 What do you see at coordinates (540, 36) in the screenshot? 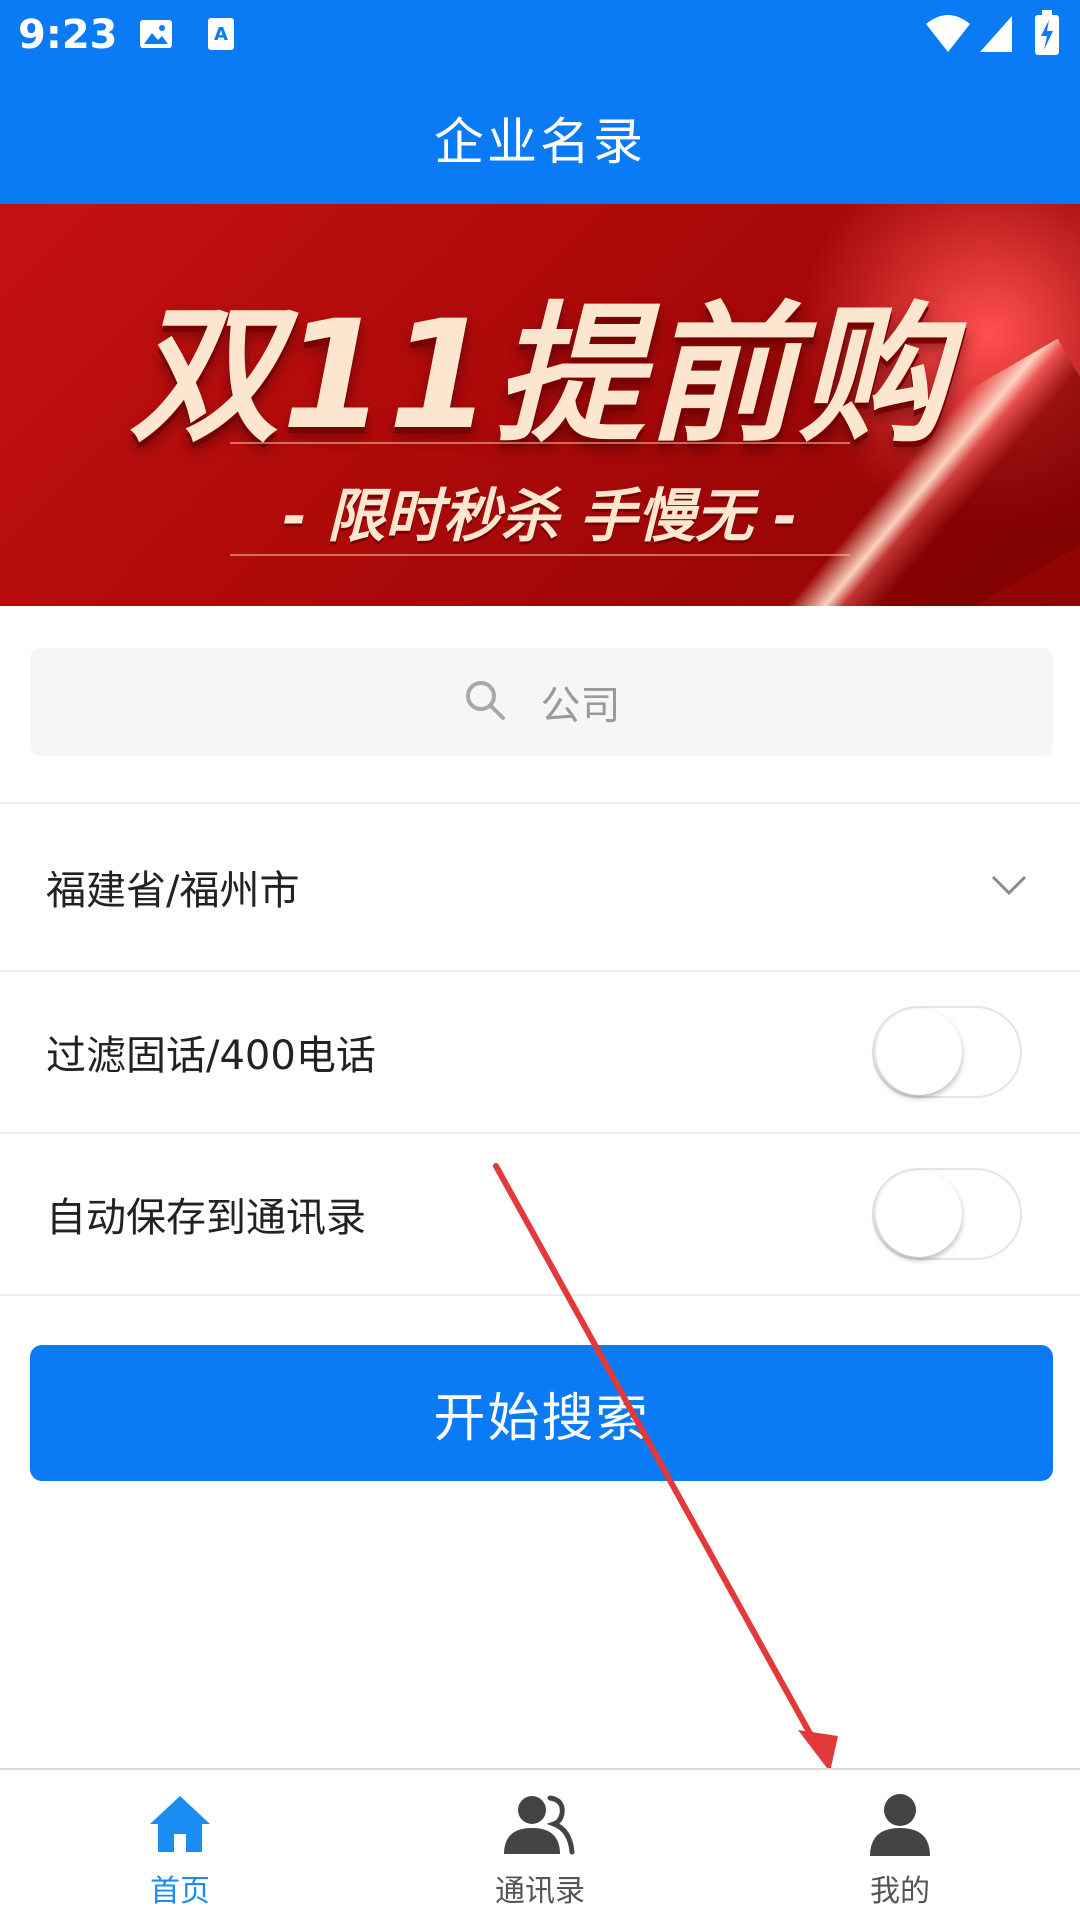
I see `status-bar: 9:23 A` at bounding box center [540, 36].